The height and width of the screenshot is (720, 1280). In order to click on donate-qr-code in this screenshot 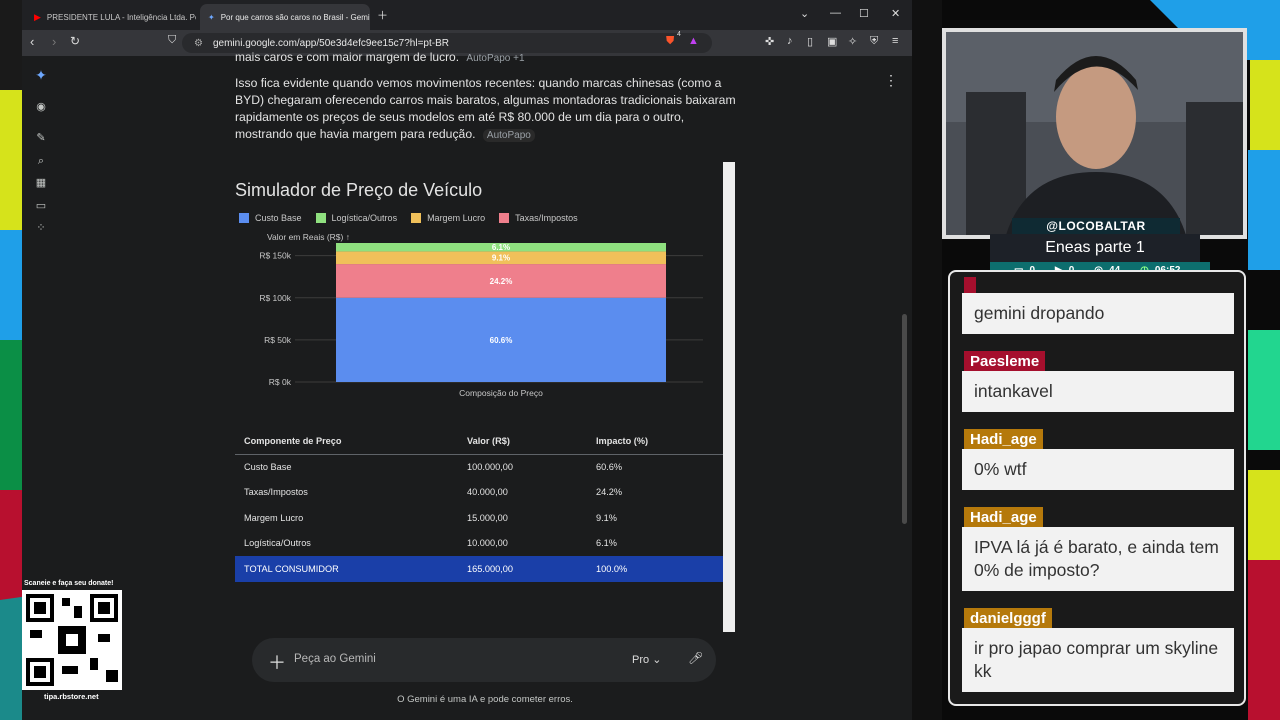, I will do `click(72, 640)`.